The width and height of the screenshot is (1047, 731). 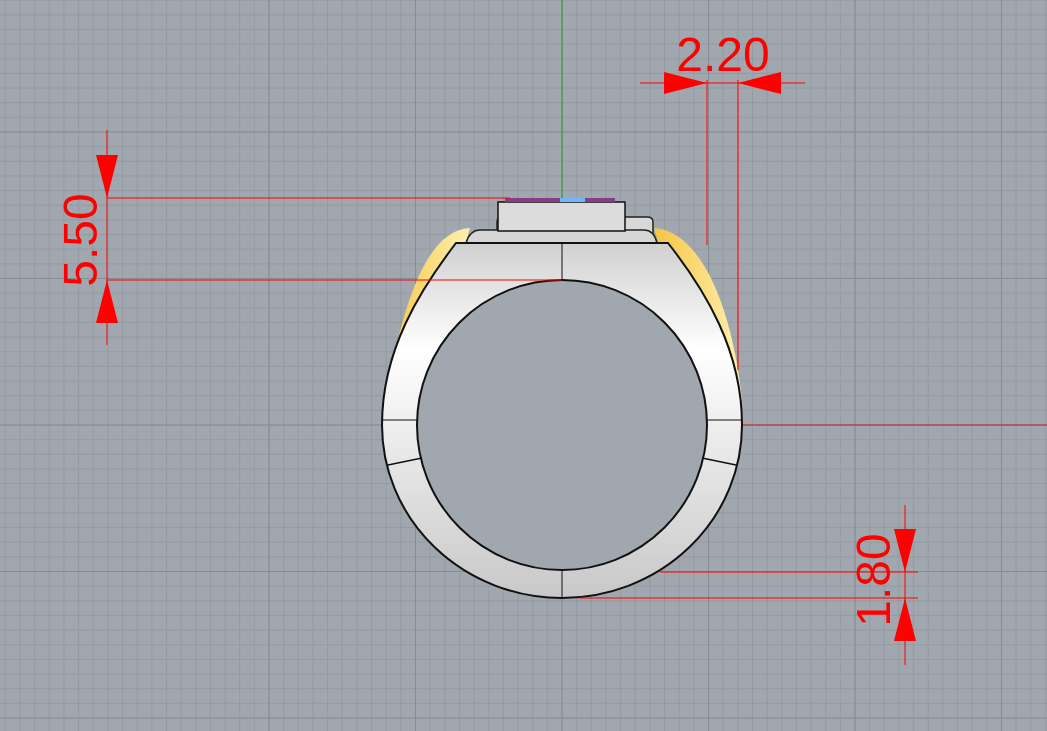 I want to click on dimension-label: 1.80, so click(x=873, y=580).